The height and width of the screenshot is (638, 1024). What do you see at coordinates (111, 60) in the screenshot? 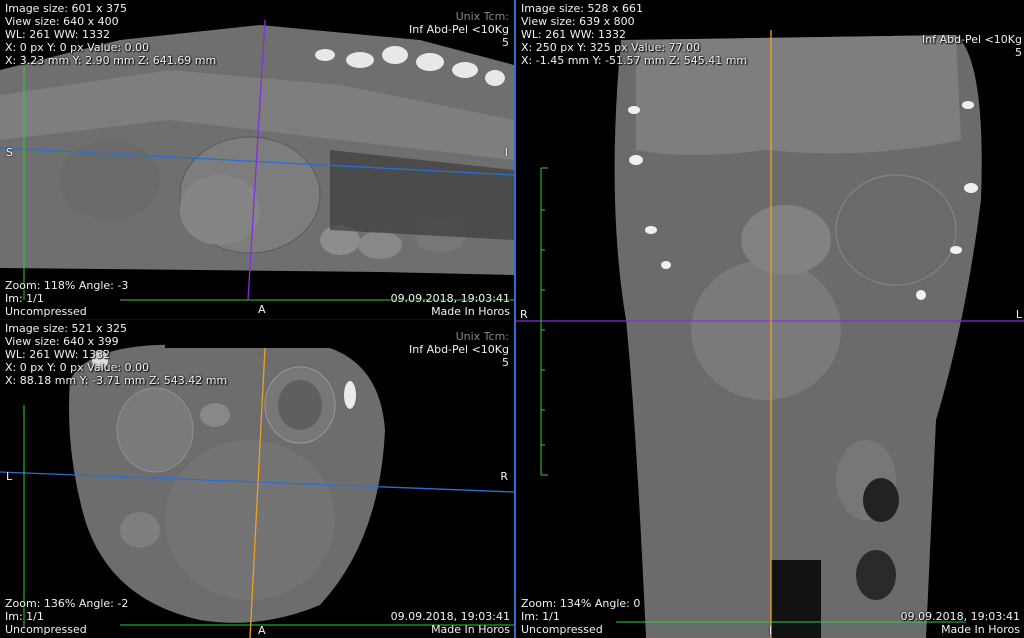
I see `mm-coords-text: X: 3.23 mm Y: 2.90 mm Z: 641.69 mm` at bounding box center [111, 60].